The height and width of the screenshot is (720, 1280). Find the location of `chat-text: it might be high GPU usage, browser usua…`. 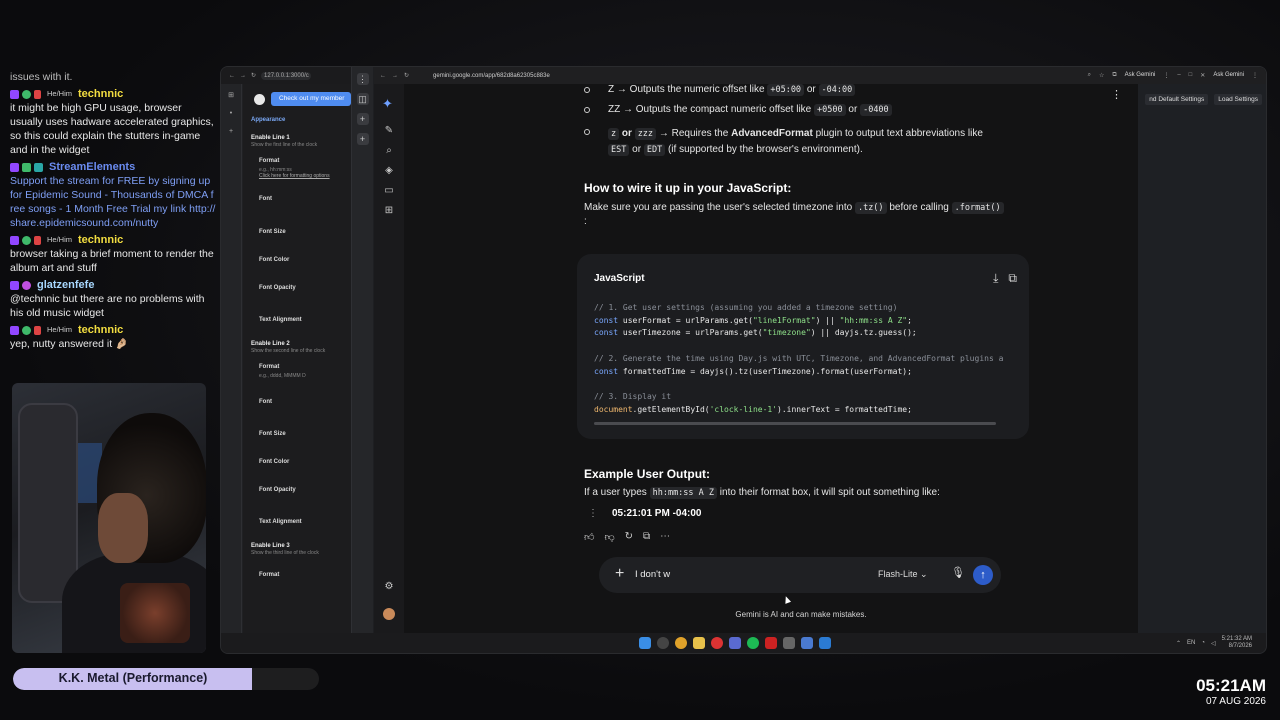

chat-text: it might be high GPU usage, browser usua… is located at coordinates (112, 129).